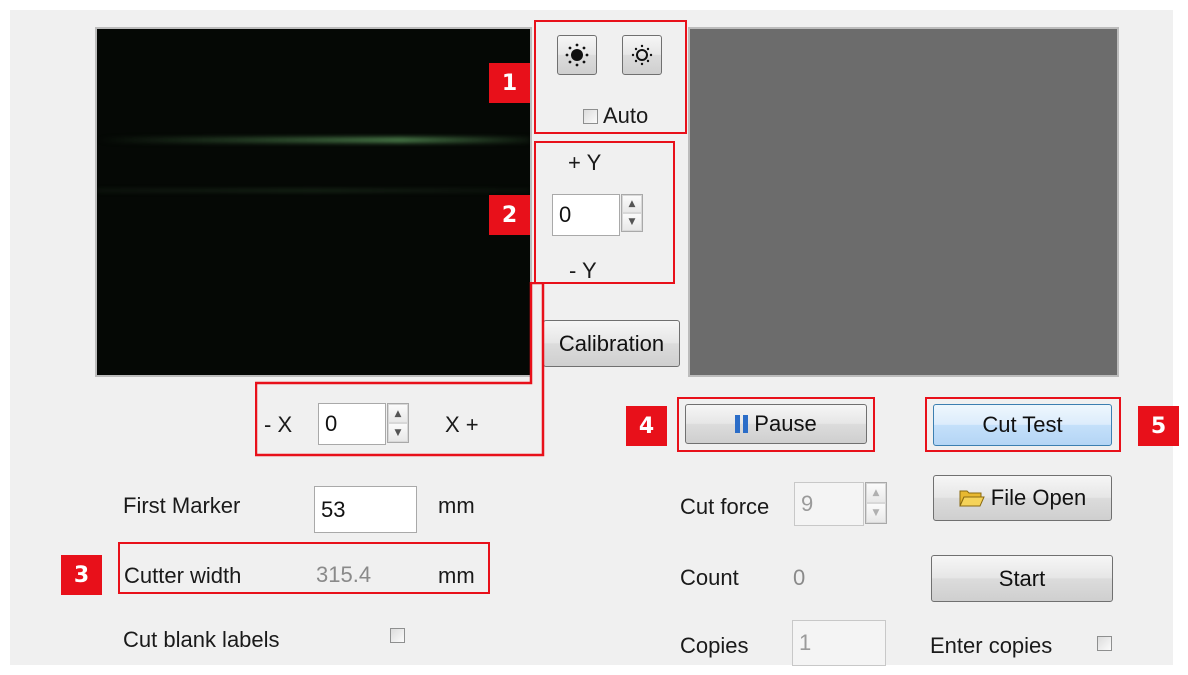  I want to click on cut-force-label: Cut force, so click(725, 506).